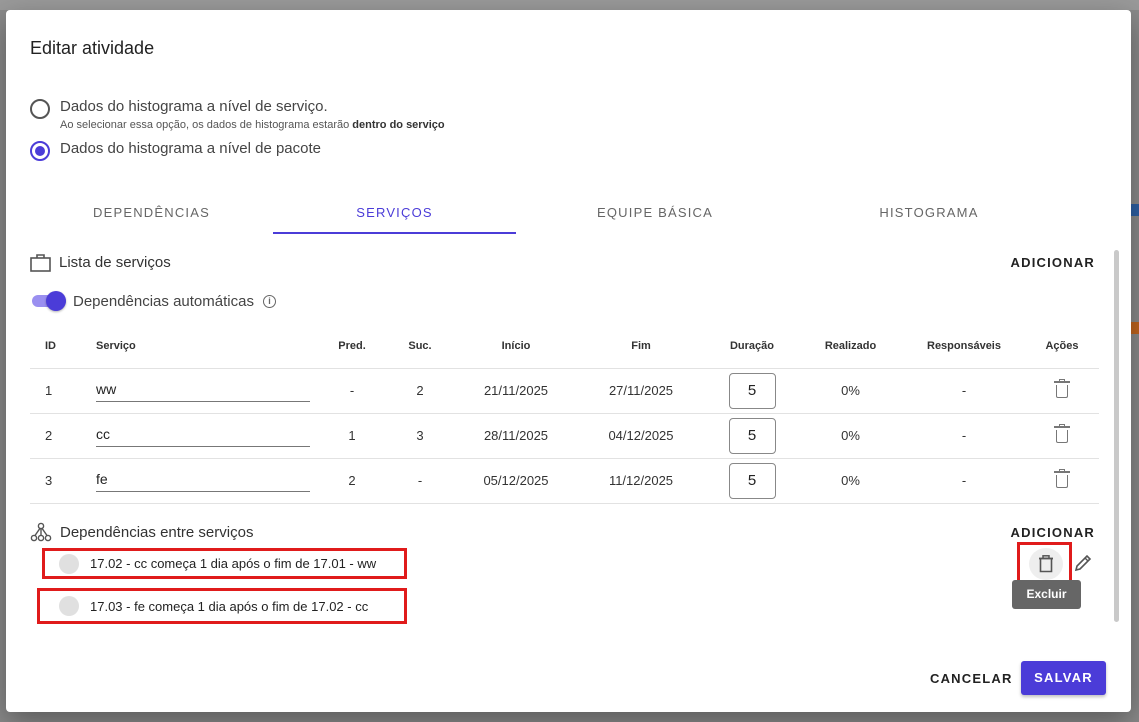 The width and height of the screenshot is (1139, 722). What do you see at coordinates (203, 390) in the screenshot?
I see `service-name-input: ww` at bounding box center [203, 390].